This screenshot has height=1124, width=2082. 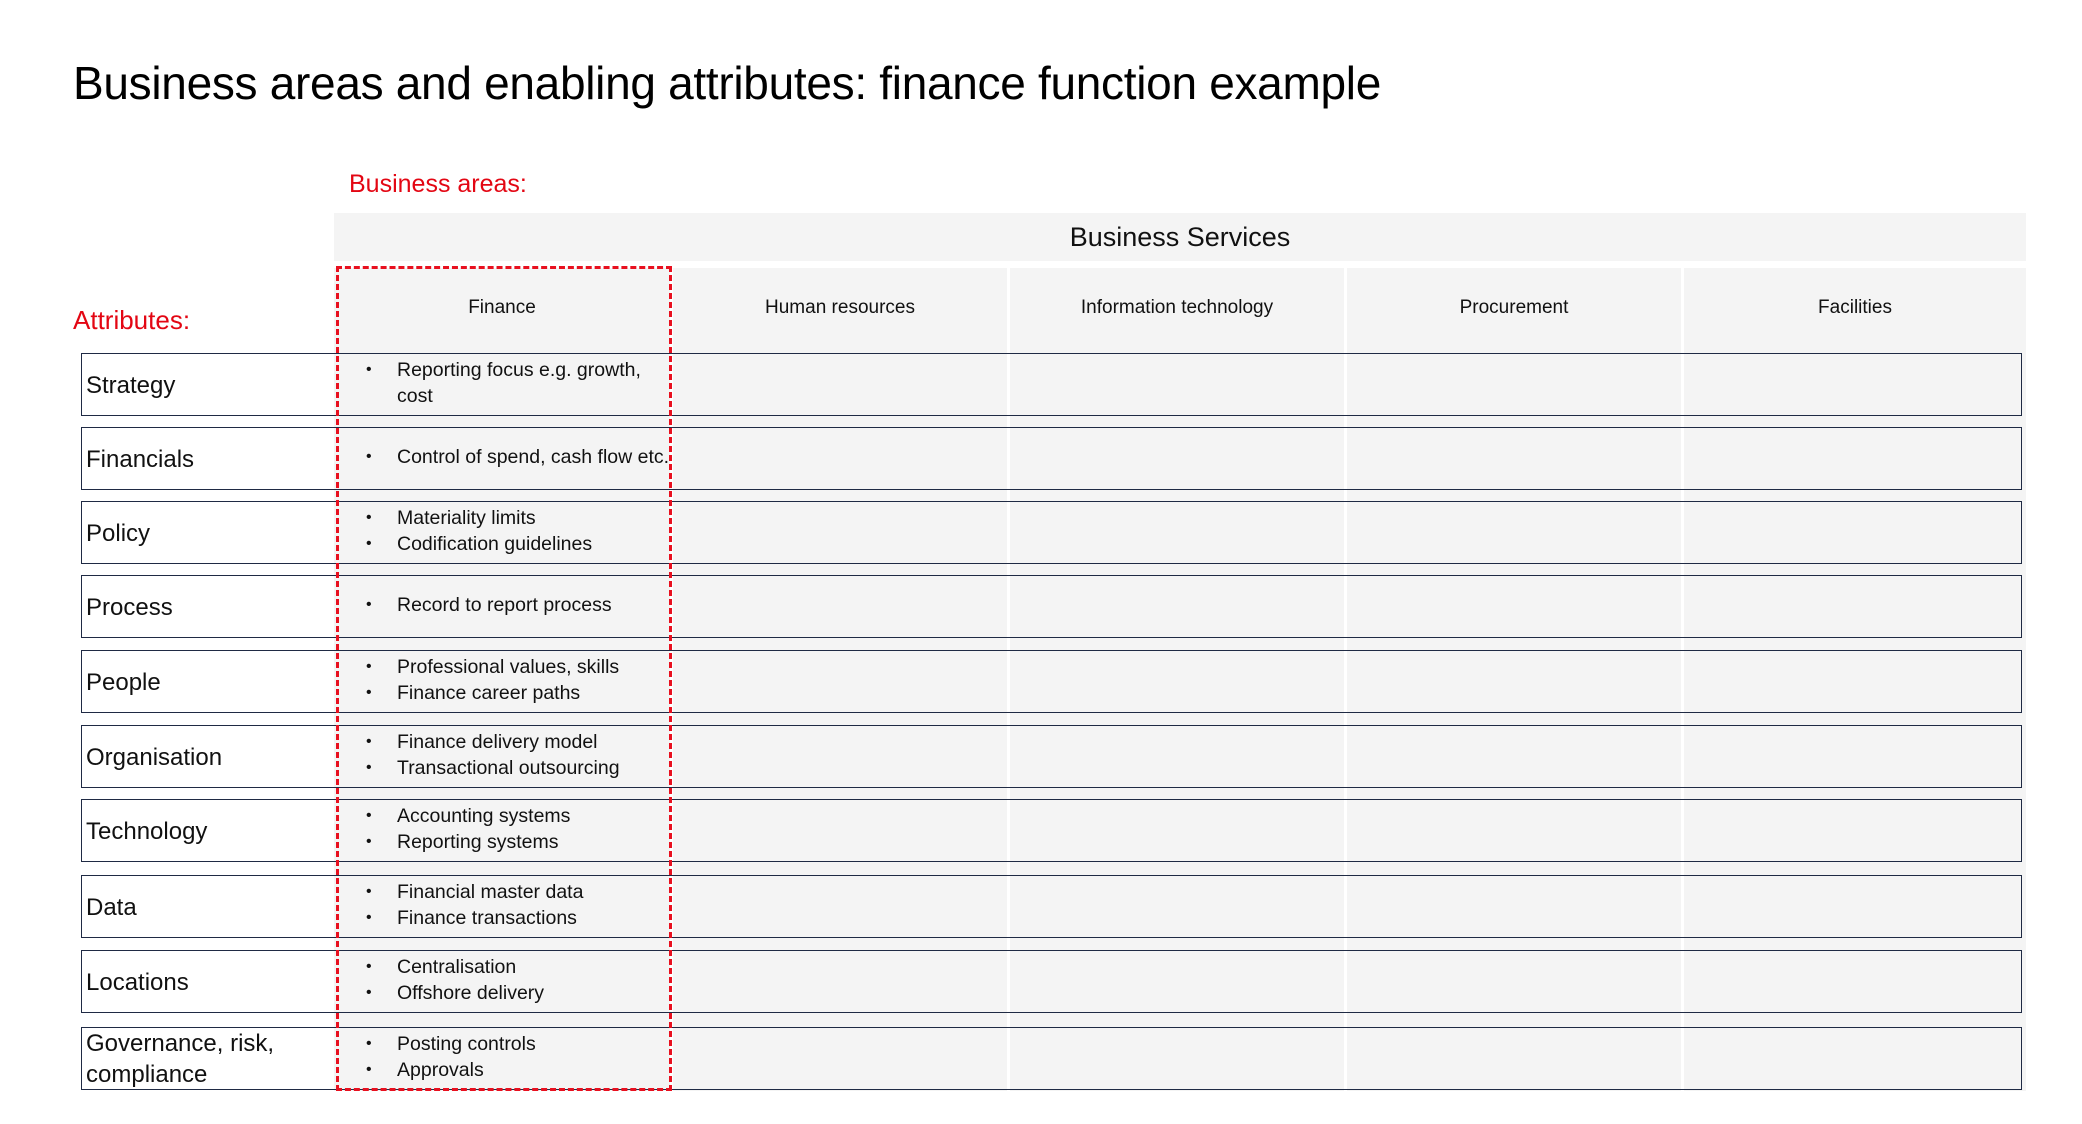 What do you see at coordinates (208, 533) in the screenshot?
I see `attribute-label: Policy` at bounding box center [208, 533].